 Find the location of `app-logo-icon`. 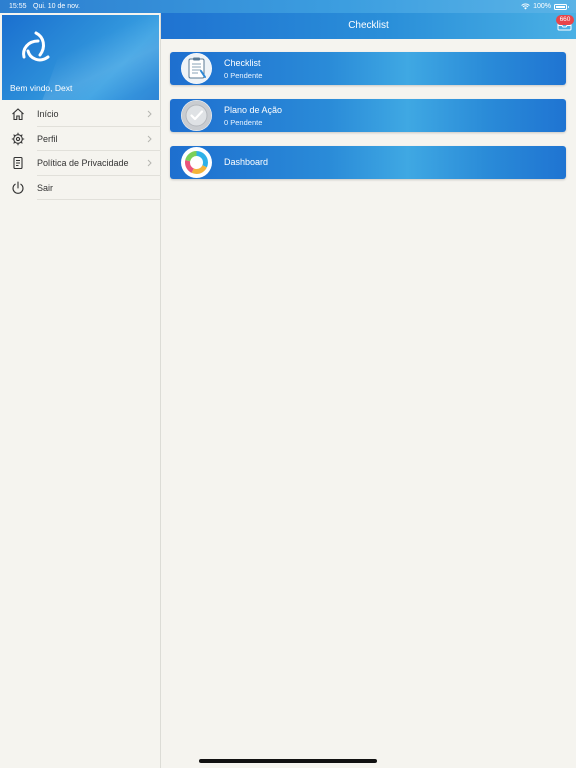

app-logo-icon is located at coordinates (36, 46).